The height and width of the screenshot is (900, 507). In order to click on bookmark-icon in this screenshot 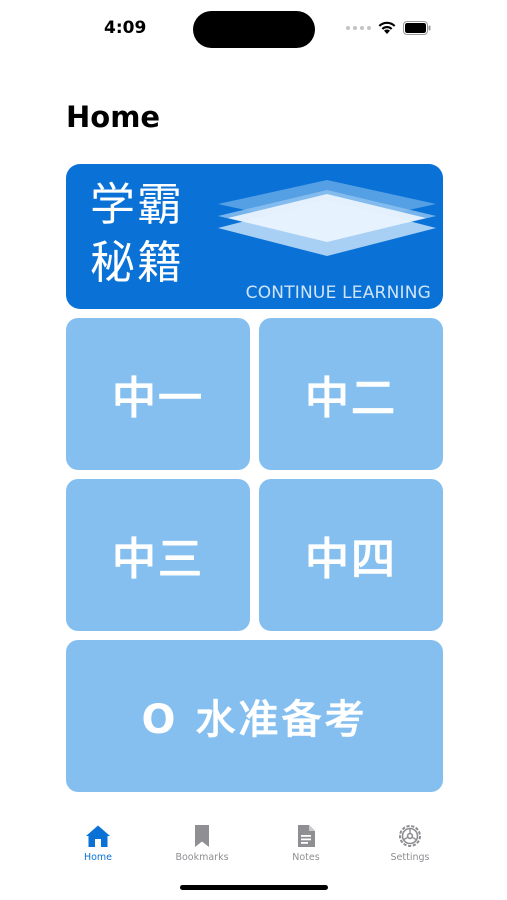, I will do `click(202, 836)`.